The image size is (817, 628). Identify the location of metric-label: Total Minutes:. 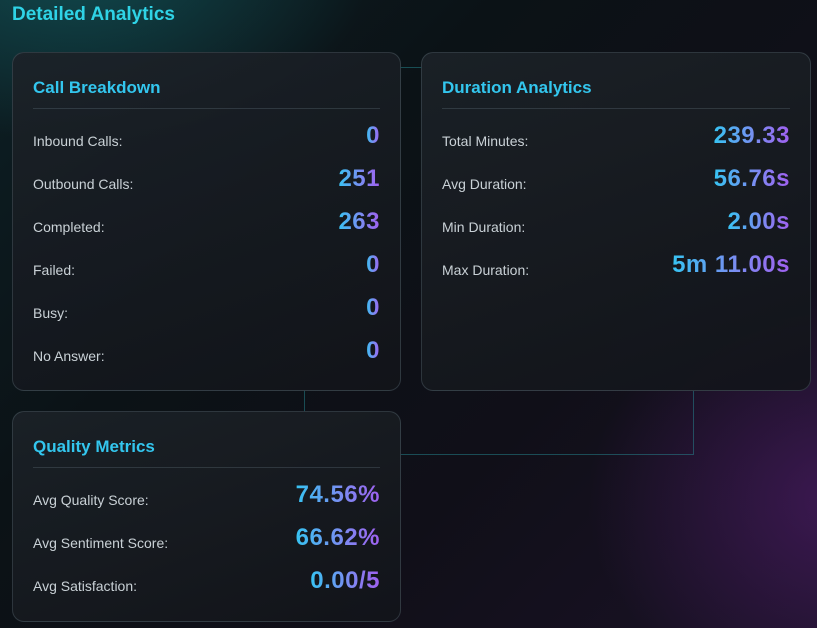
(485, 141).